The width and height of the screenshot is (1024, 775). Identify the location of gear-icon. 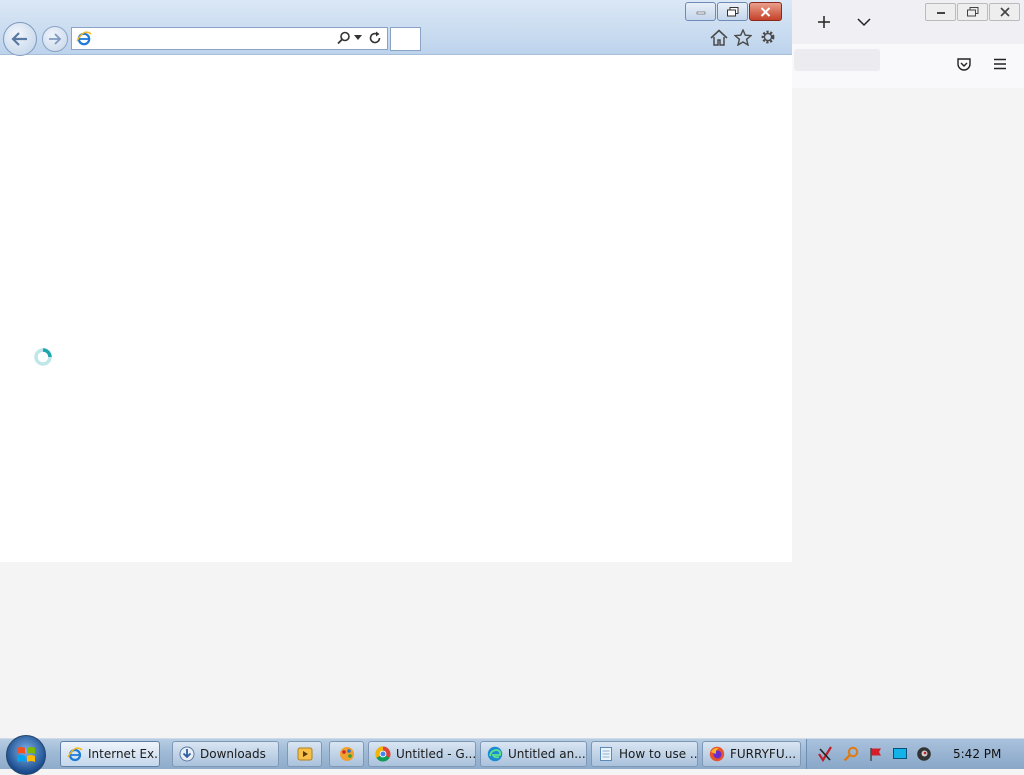
(768, 37).